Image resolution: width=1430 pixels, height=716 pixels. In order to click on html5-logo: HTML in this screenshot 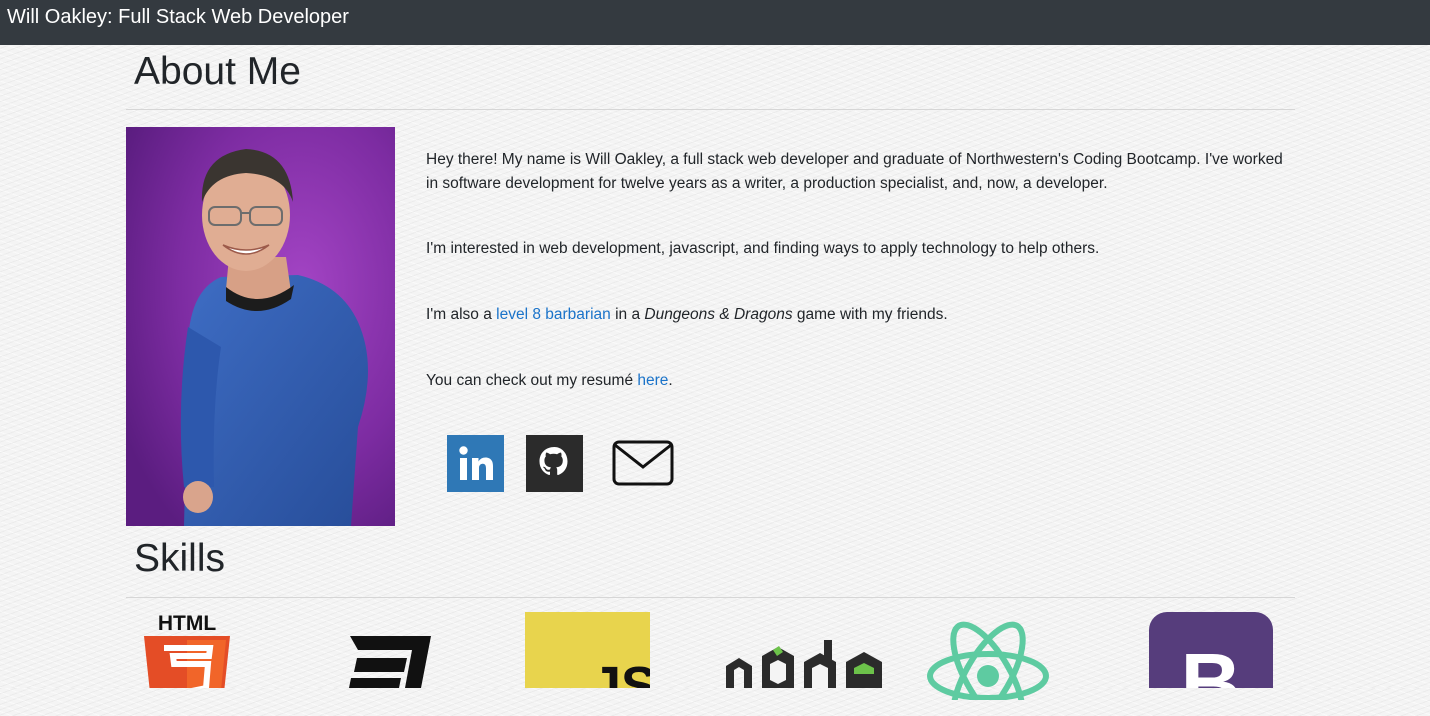, I will do `click(187, 662)`.